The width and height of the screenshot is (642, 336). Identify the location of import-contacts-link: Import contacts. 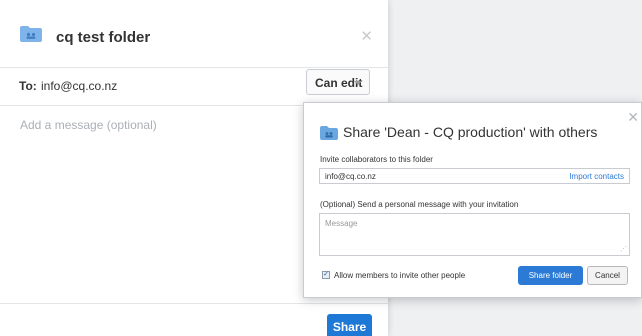
(596, 176).